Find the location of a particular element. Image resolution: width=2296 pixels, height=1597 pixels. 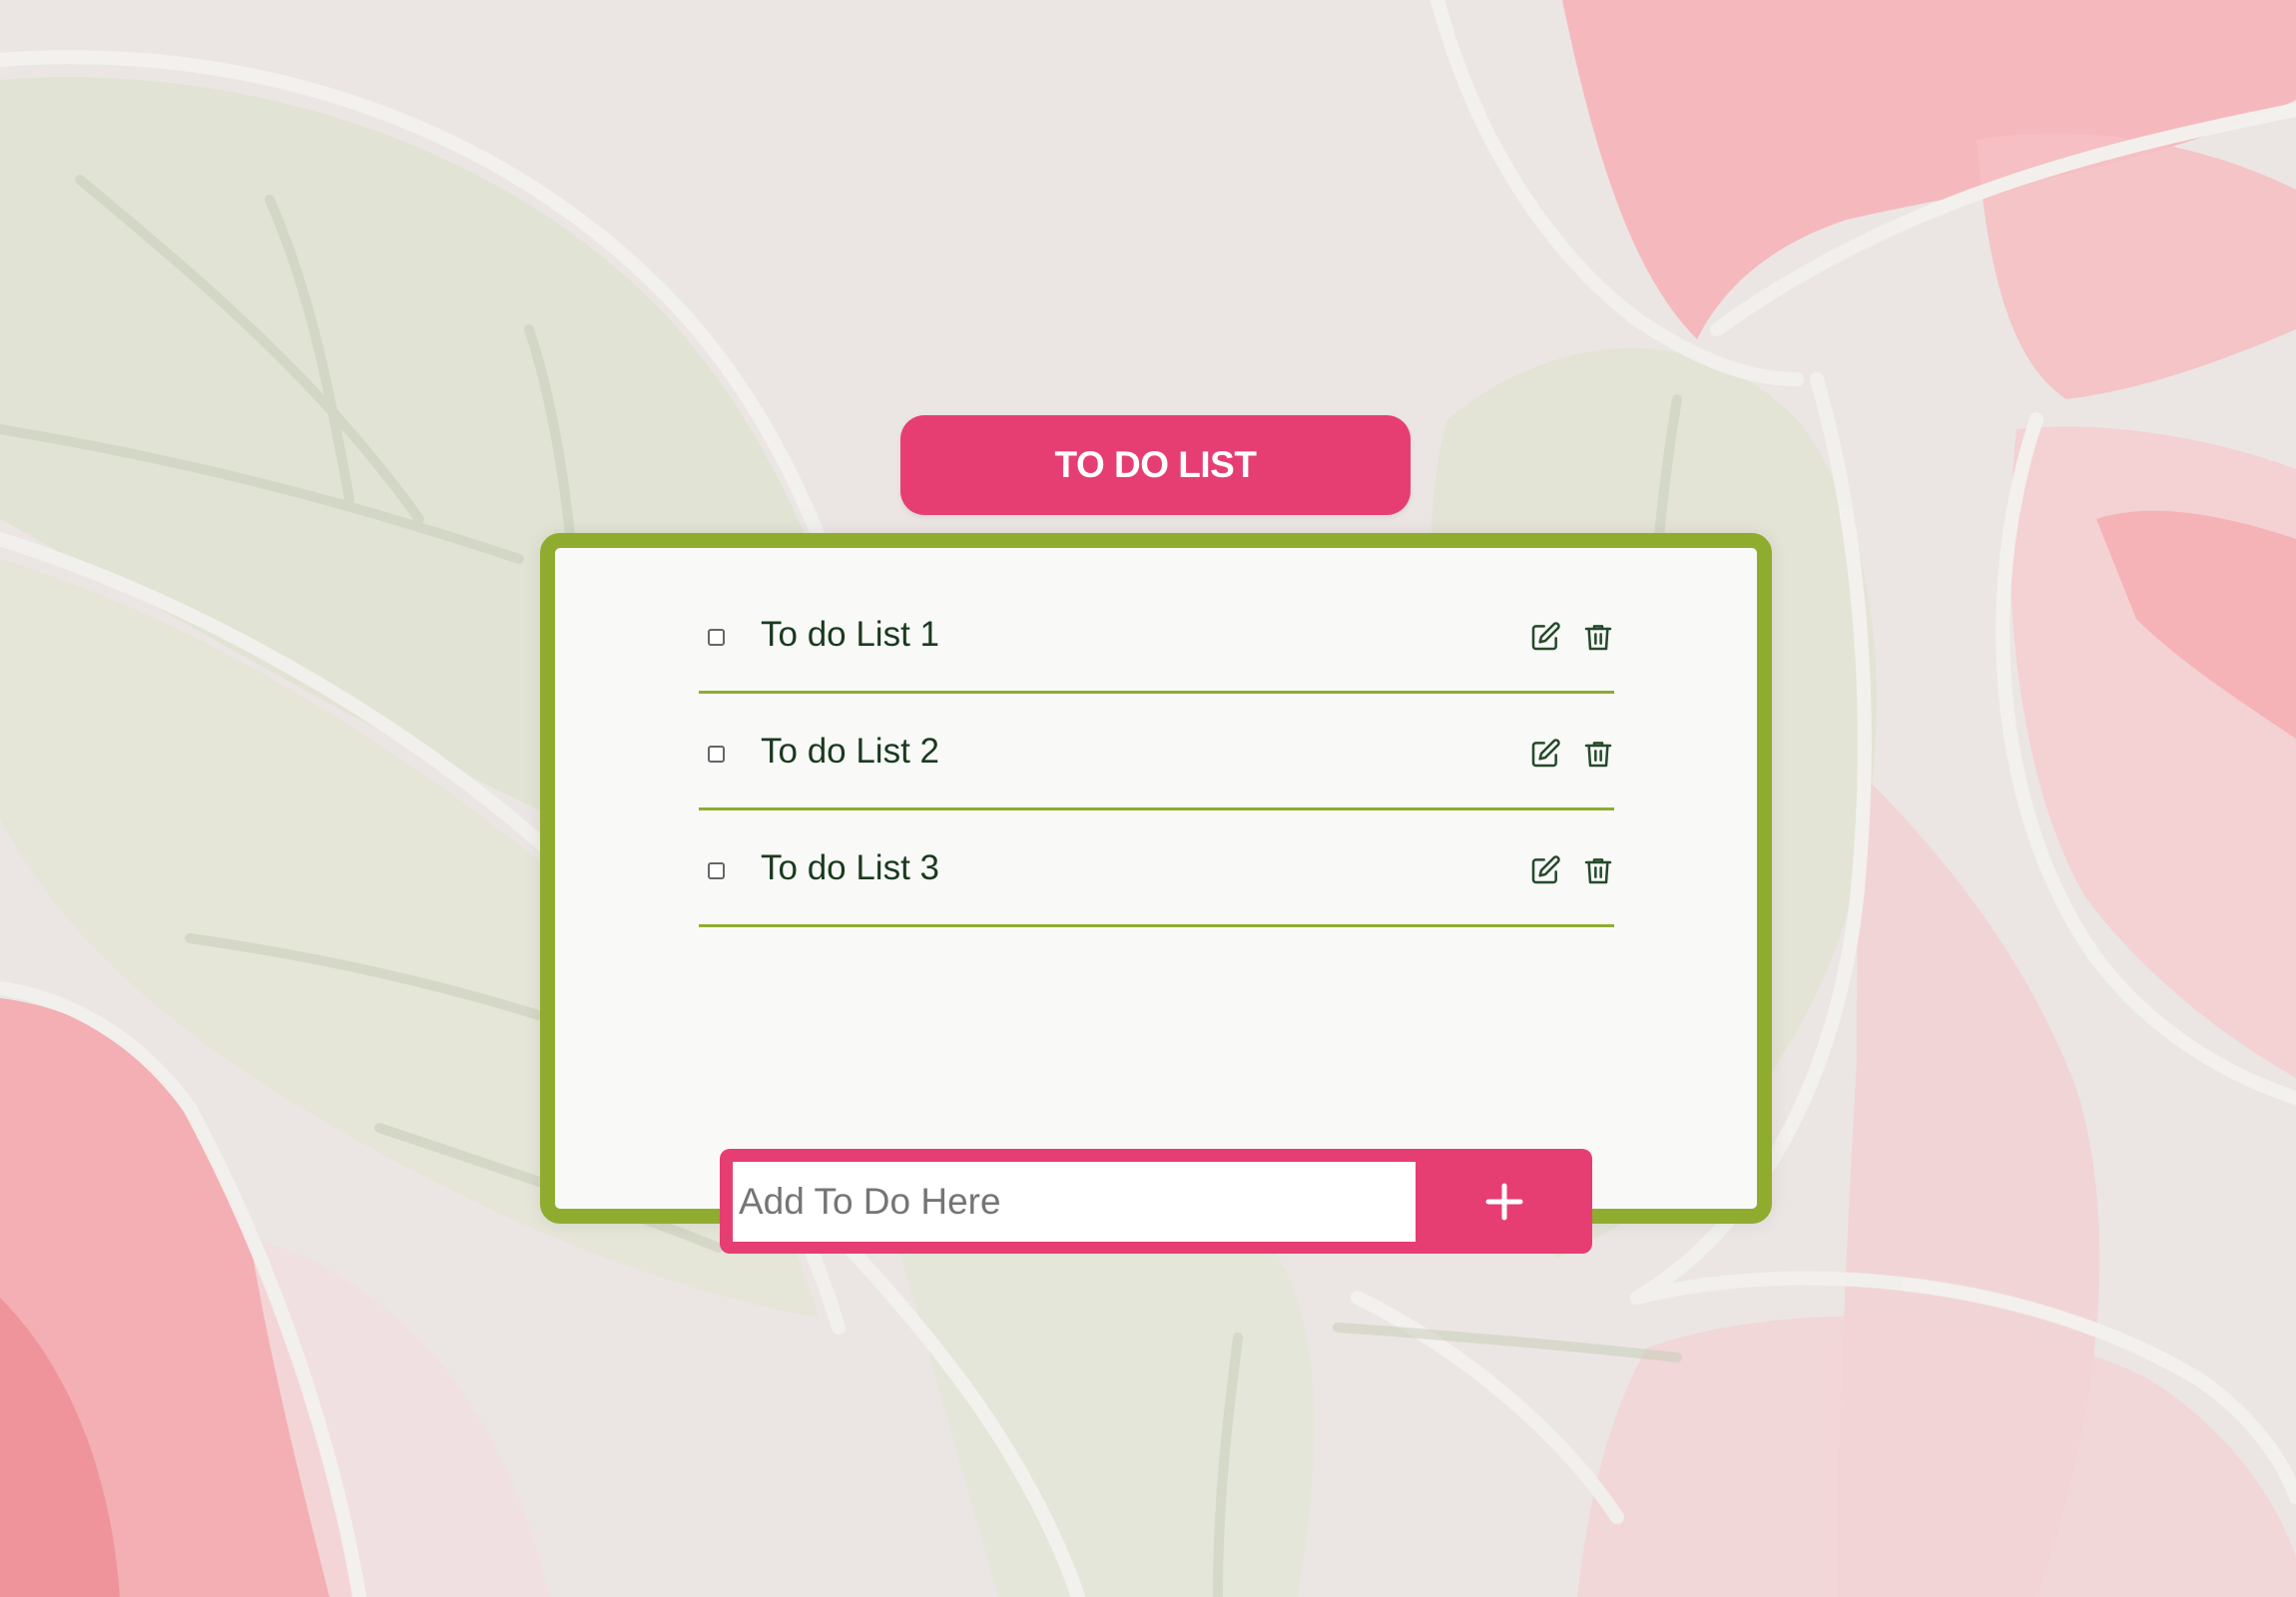

list-item: To do List 1 is located at coordinates (1157, 636).